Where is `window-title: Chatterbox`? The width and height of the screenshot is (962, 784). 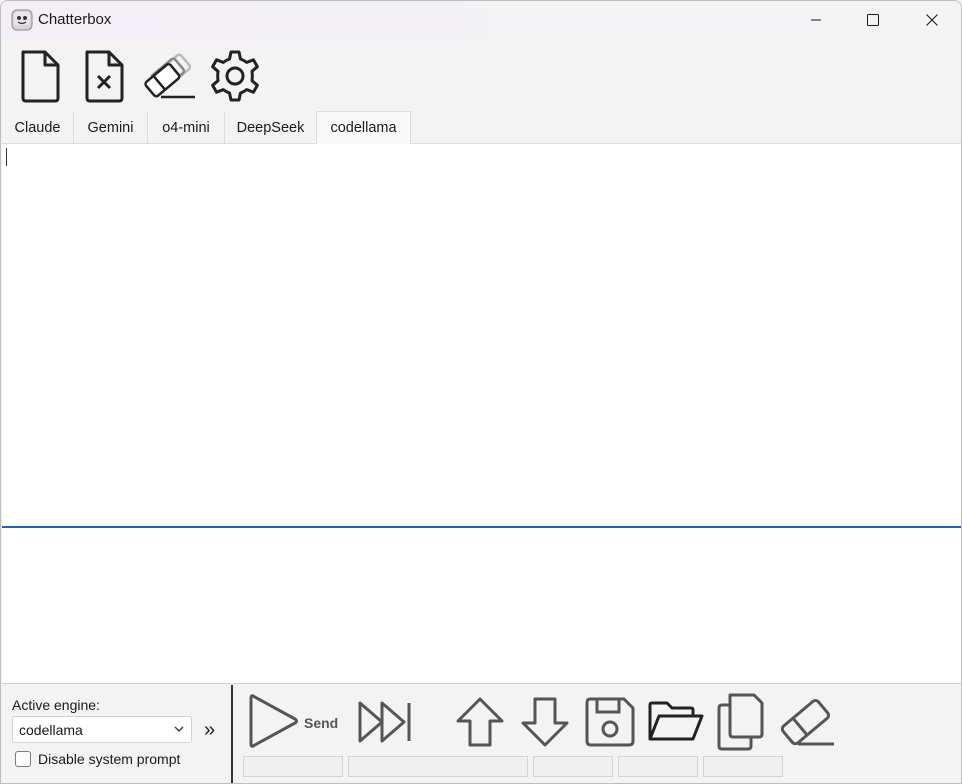
window-title: Chatterbox is located at coordinates (75, 19).